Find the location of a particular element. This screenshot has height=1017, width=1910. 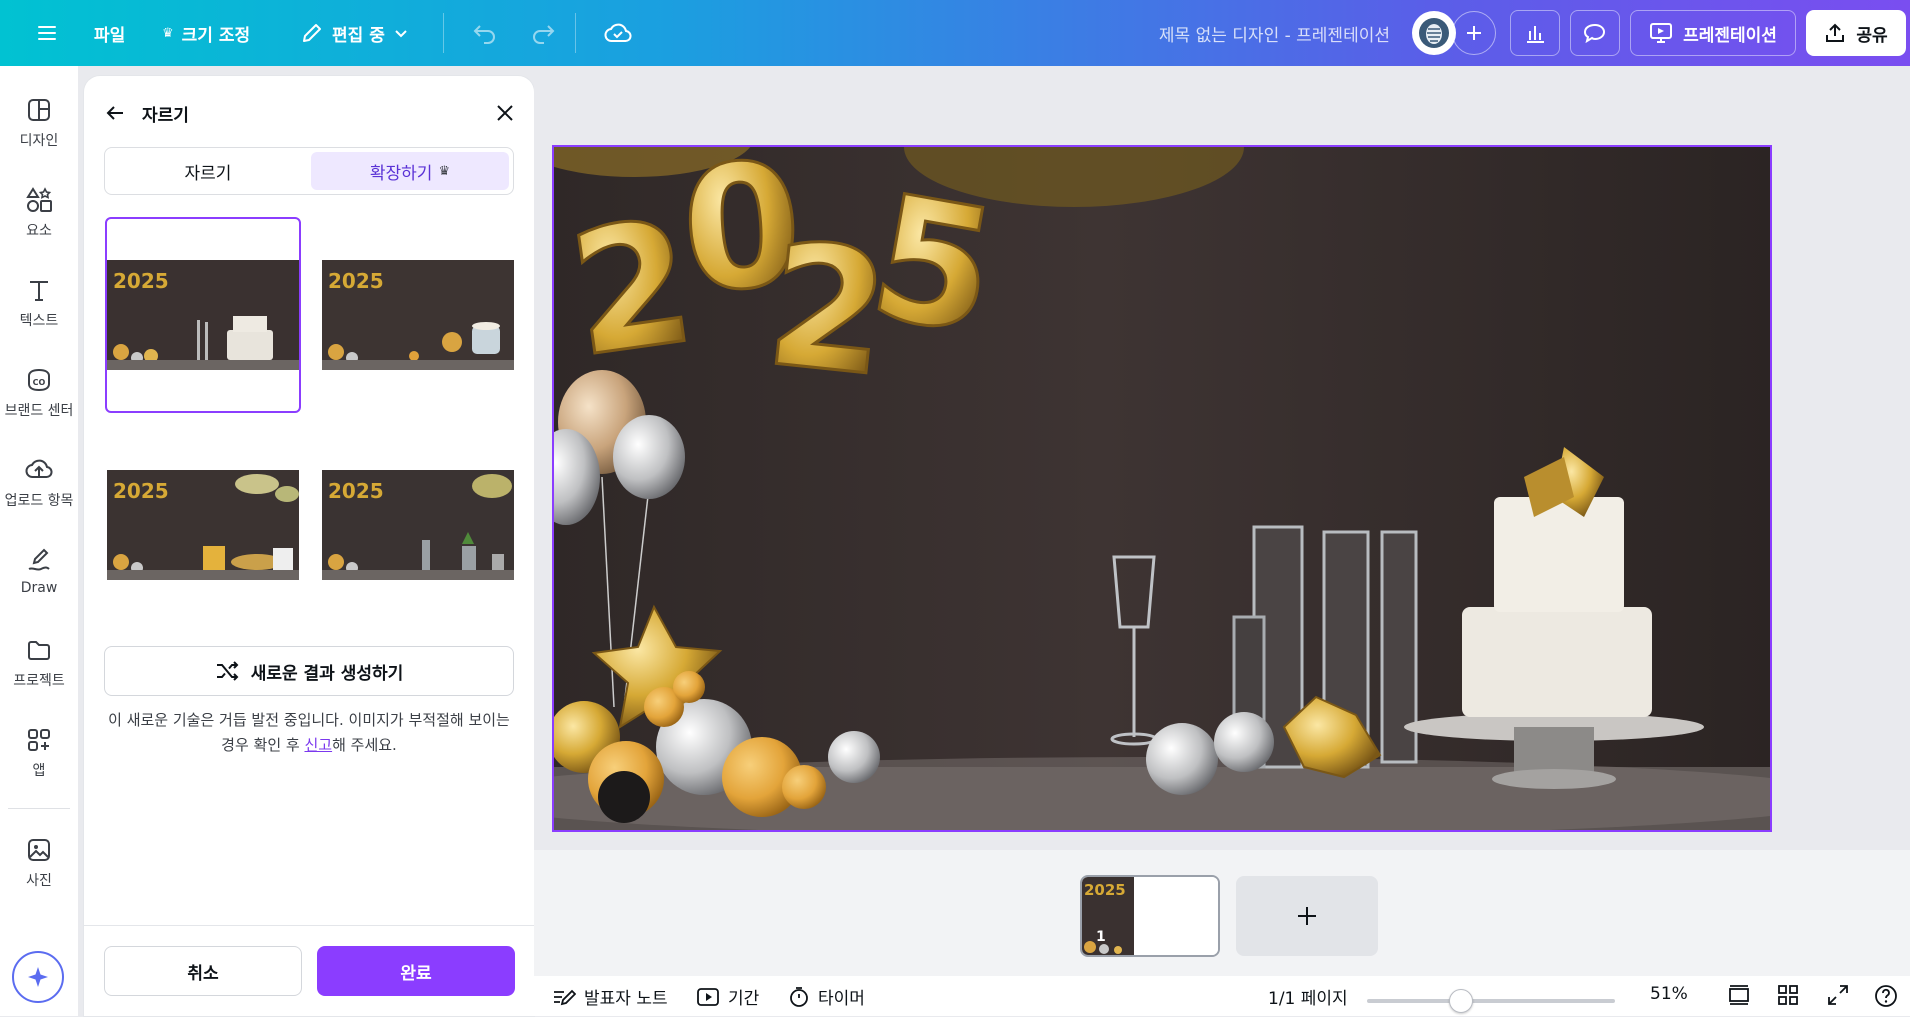

duration-label: 기간 is located at coordinates (744, 999).